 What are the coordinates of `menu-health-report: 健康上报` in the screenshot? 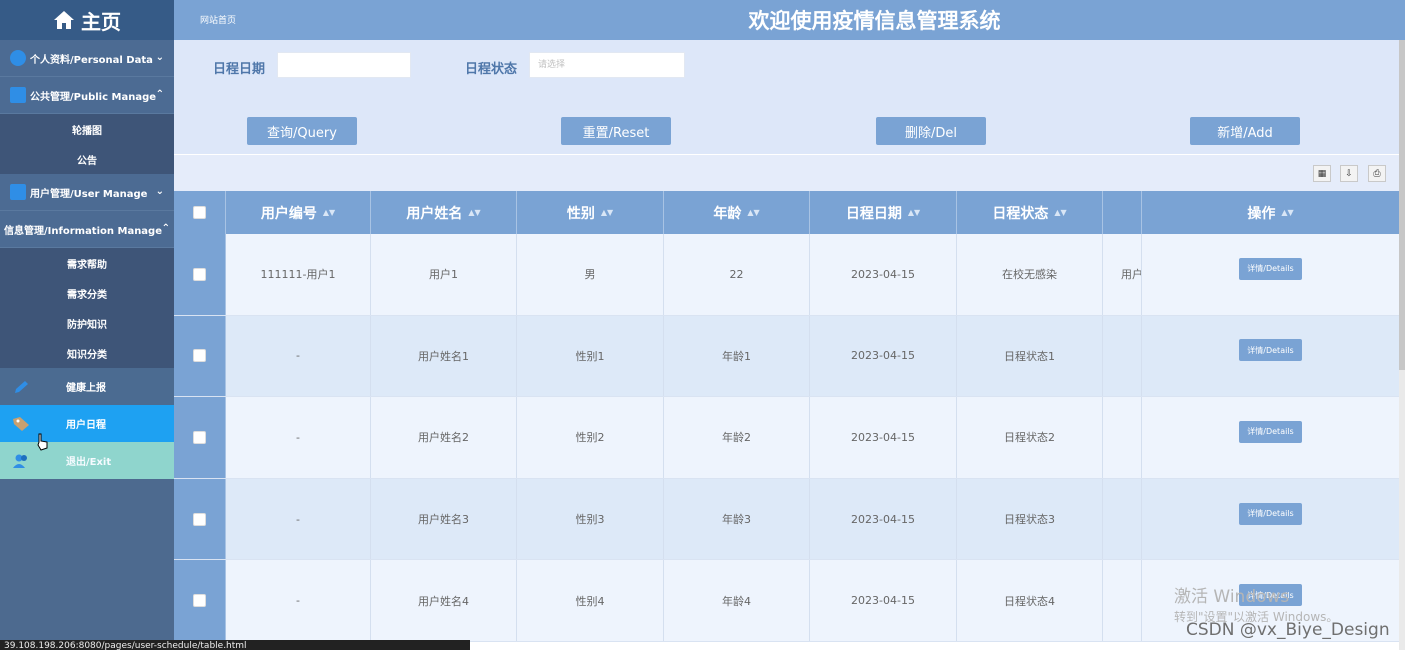 It's located at (87, 386).